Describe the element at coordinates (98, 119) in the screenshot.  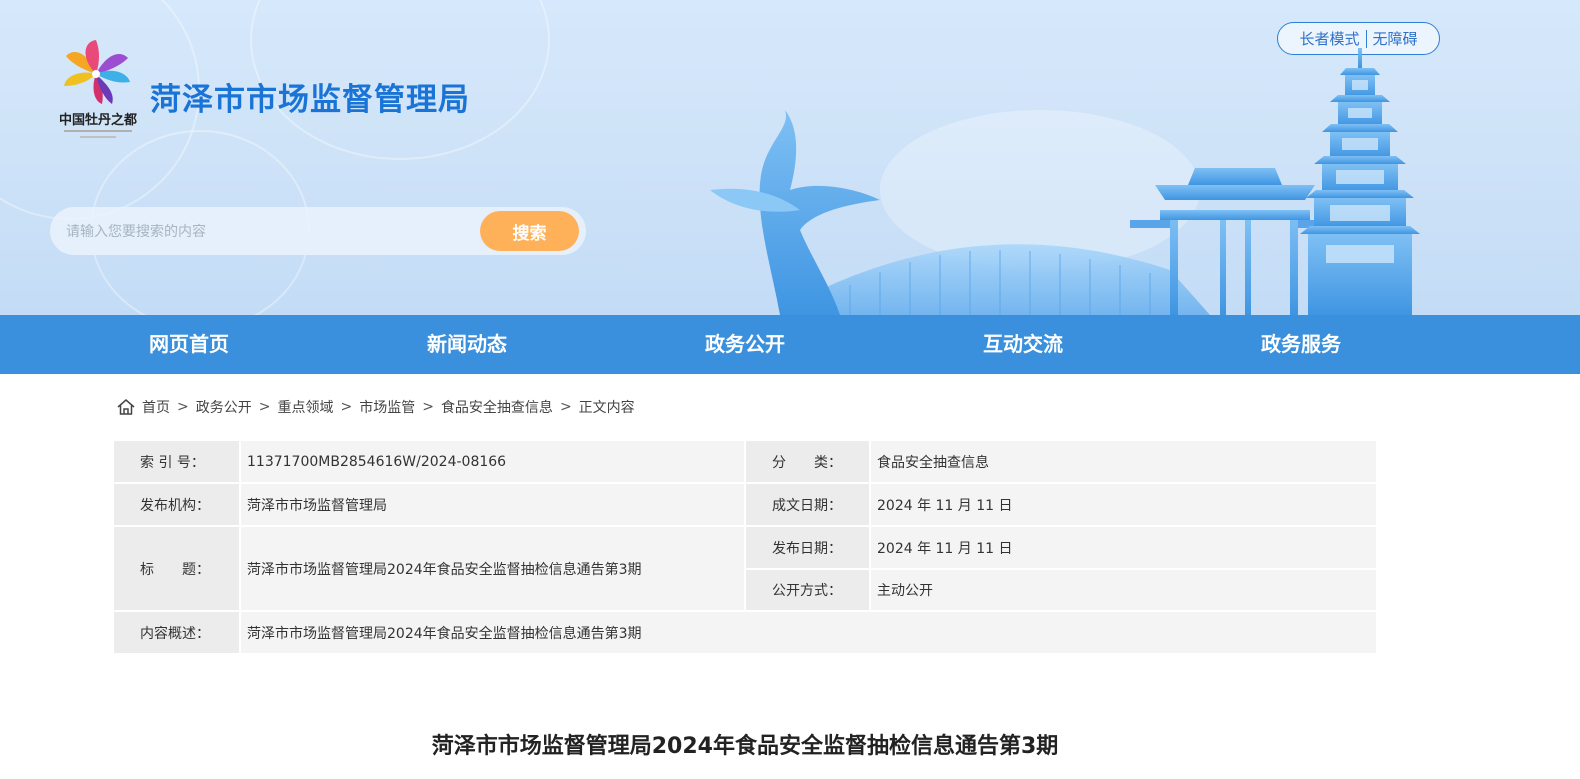
I see `logo-text: 中国牡丹之都` at that location.